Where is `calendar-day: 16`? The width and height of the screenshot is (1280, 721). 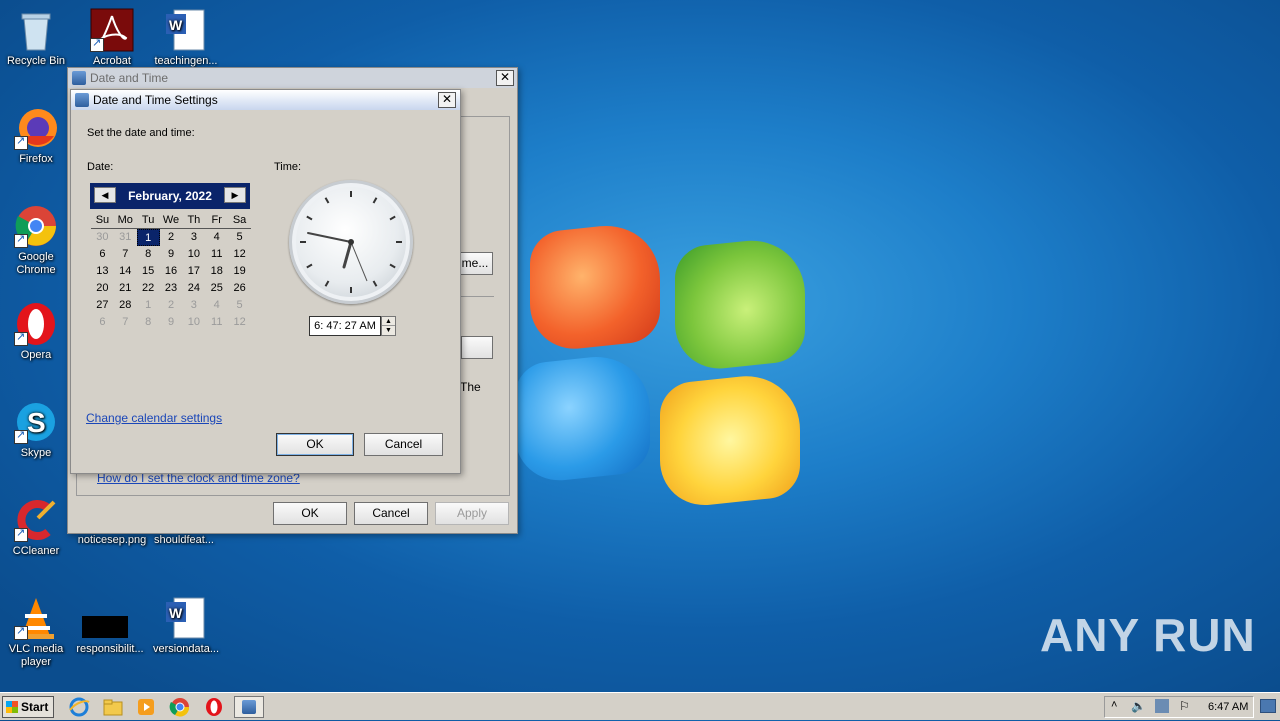 calendar-day: 16 is located at coordinates (171, 271).